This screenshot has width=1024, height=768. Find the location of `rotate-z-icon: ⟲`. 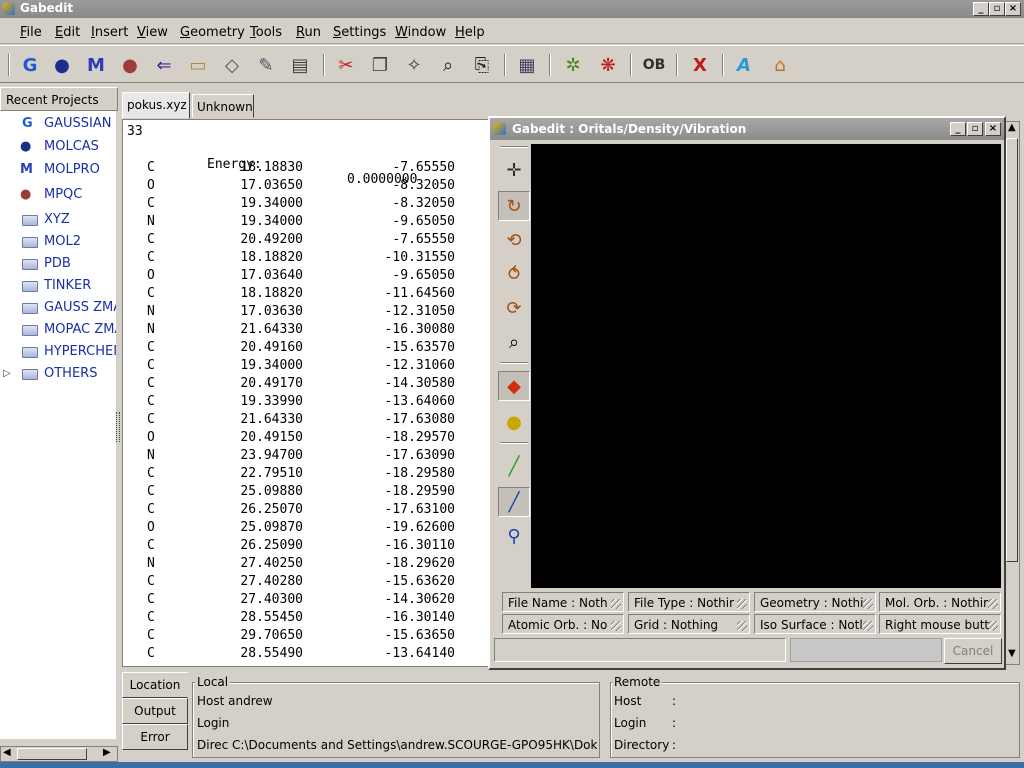

rotate-z-icon: ⟲ is located at coordinates (514, 240).